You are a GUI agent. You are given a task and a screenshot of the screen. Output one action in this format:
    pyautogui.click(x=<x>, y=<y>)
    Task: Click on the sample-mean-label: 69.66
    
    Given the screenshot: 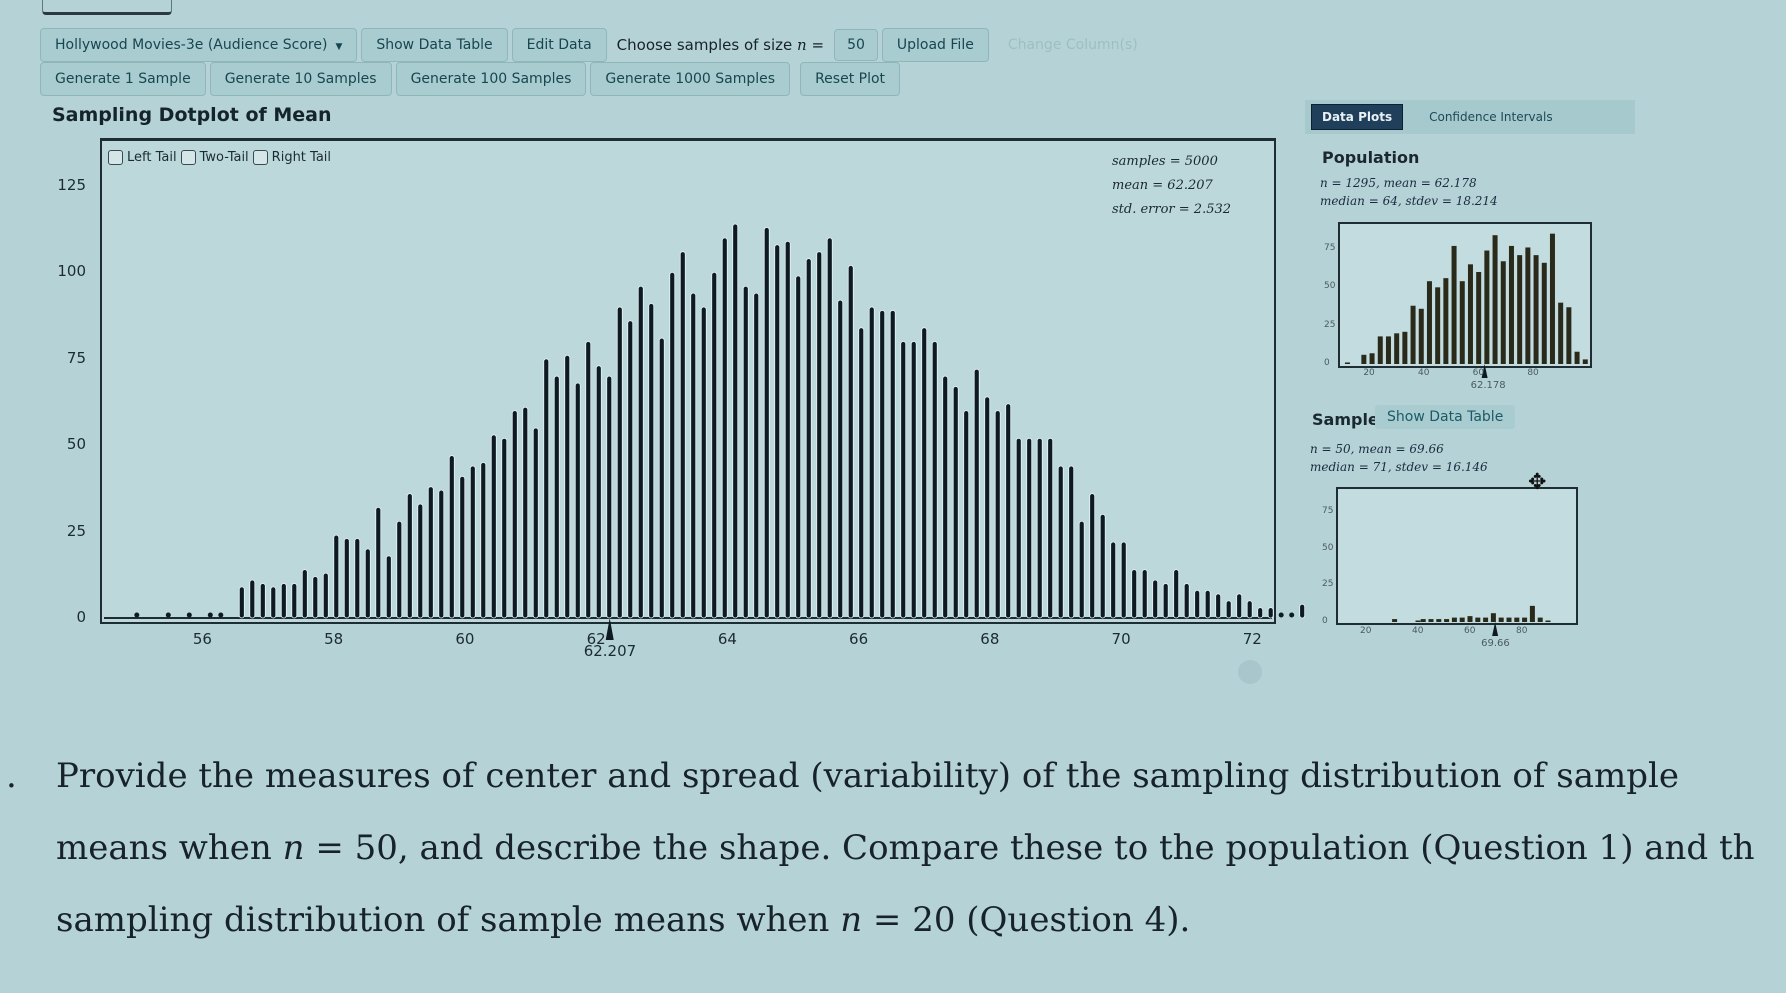 What is the action you would take?
    pyautogui.click(x=1495, y=643)
    